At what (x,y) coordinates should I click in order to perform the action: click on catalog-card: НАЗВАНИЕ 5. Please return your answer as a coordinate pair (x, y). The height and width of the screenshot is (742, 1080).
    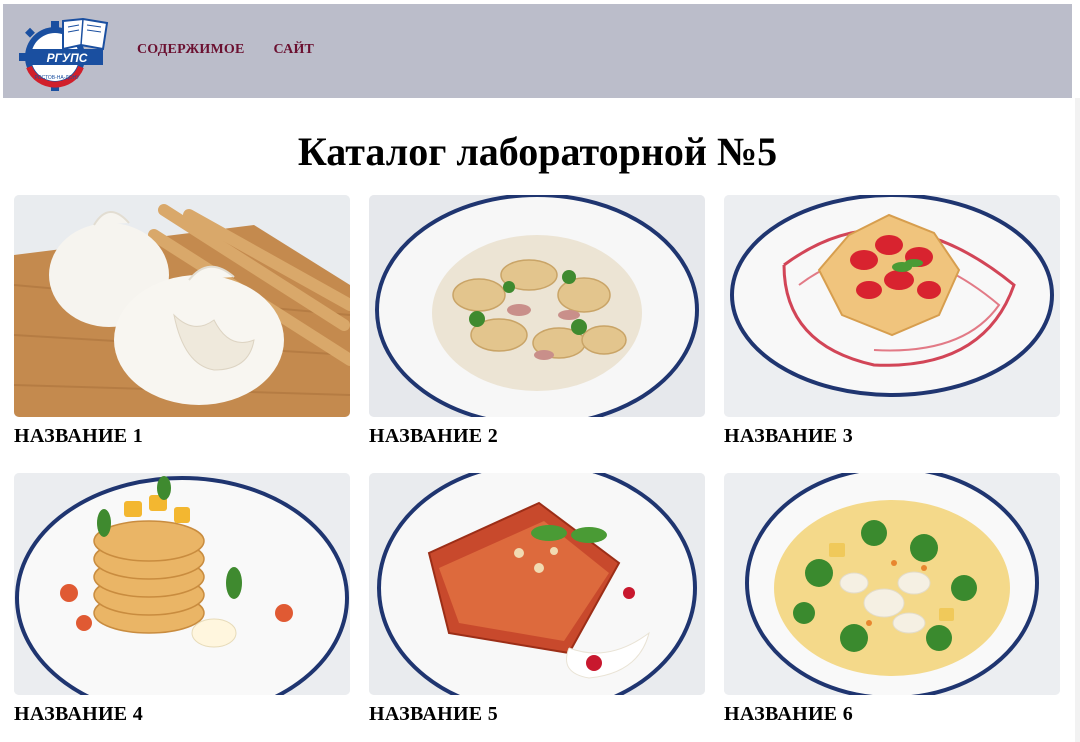
    Looking at the image, I should click on (537, 599).